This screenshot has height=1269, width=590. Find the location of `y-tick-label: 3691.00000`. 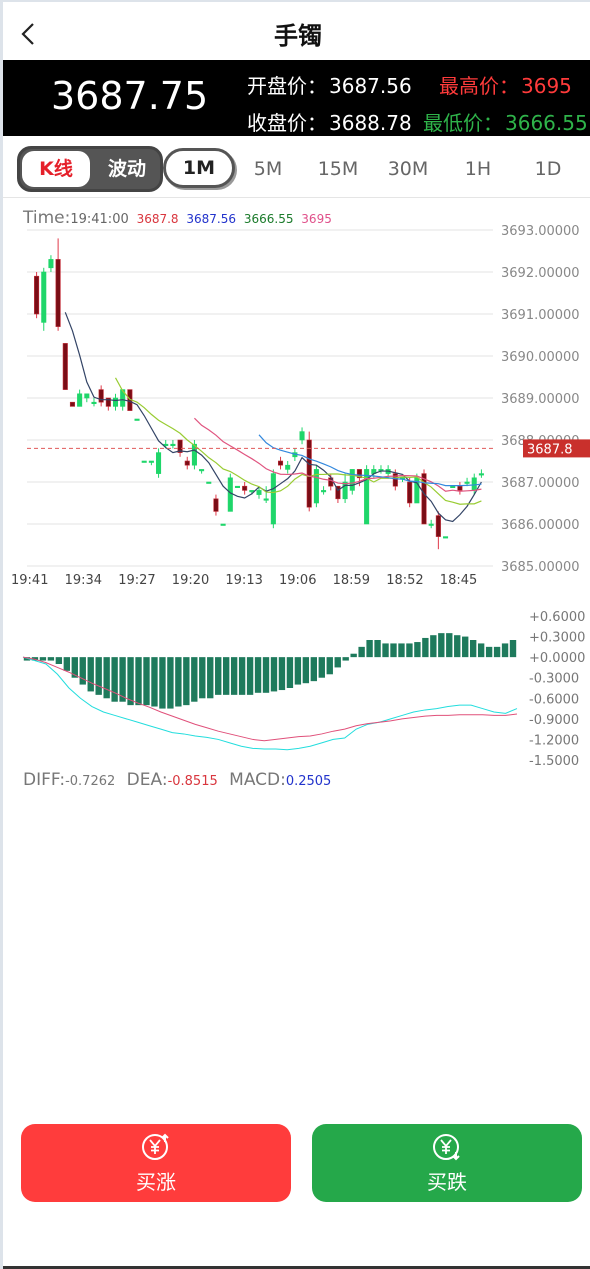

y-tick-label: 3691.00000 is located at coordinates (540, 315).